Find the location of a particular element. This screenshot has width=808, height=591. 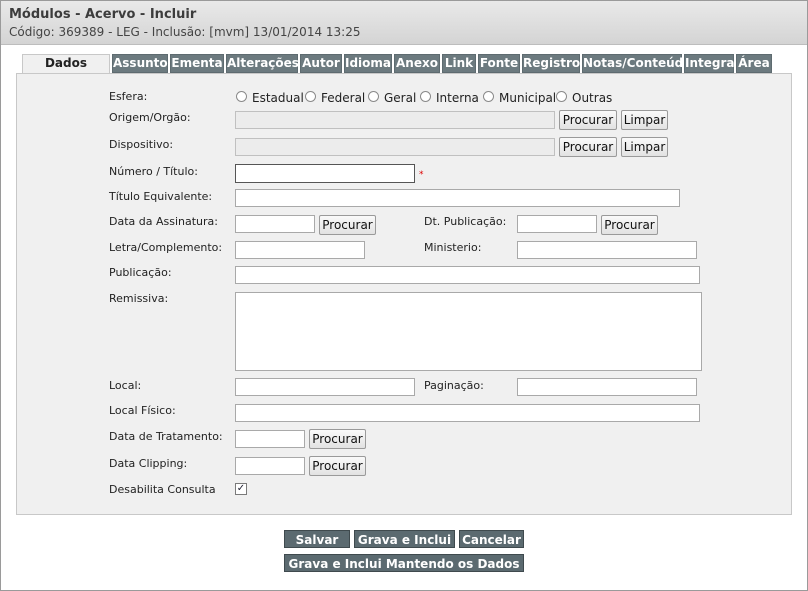

radio-municipal is located at coordinates (488, 96).